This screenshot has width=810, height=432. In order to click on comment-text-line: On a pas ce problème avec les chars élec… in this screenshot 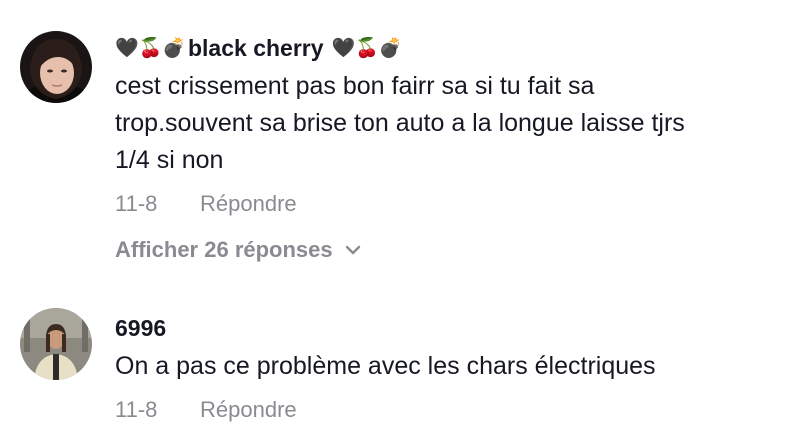, I will do `click(385, 366)`.